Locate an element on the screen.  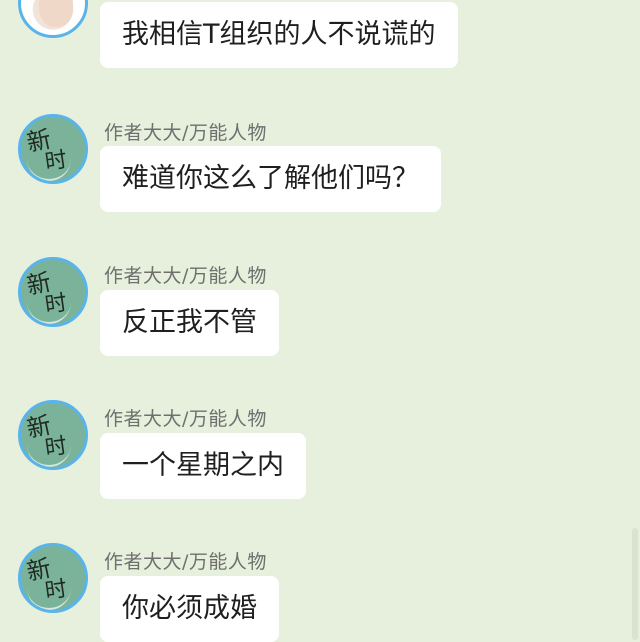
message-bubble: 我相信T组织的人不说谎的 is located at coordinates (279, 35).